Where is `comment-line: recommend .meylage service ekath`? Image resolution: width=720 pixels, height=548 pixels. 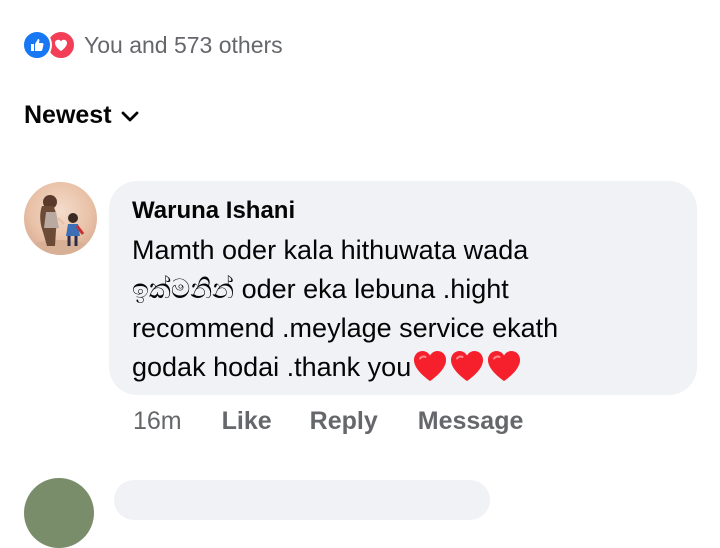
comment-line: recommend .meylage service ekath is located at coordinates (345, 328).